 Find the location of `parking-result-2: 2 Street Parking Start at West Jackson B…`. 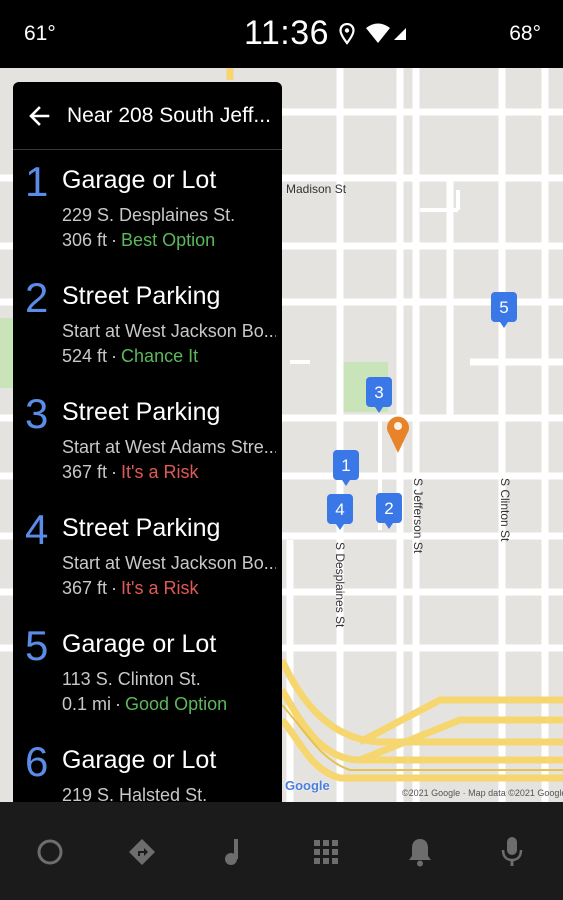

parking-result-2: 2 Street Parking Start at West Jackson B… is located at coordinates (147, 324).